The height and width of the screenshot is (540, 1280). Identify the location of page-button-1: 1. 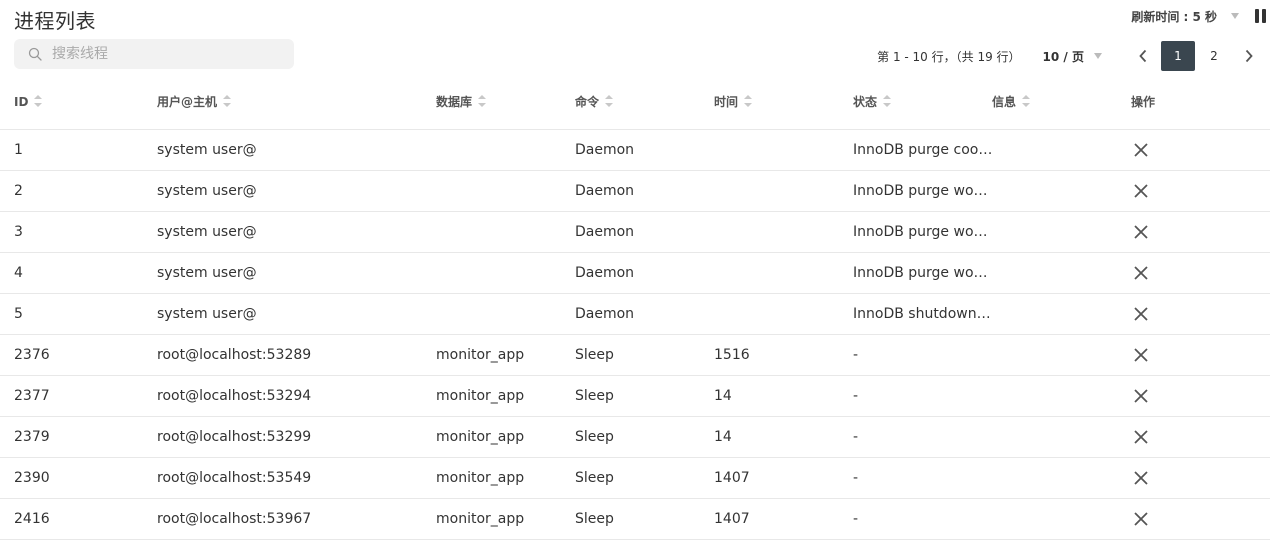
(1178, 56).